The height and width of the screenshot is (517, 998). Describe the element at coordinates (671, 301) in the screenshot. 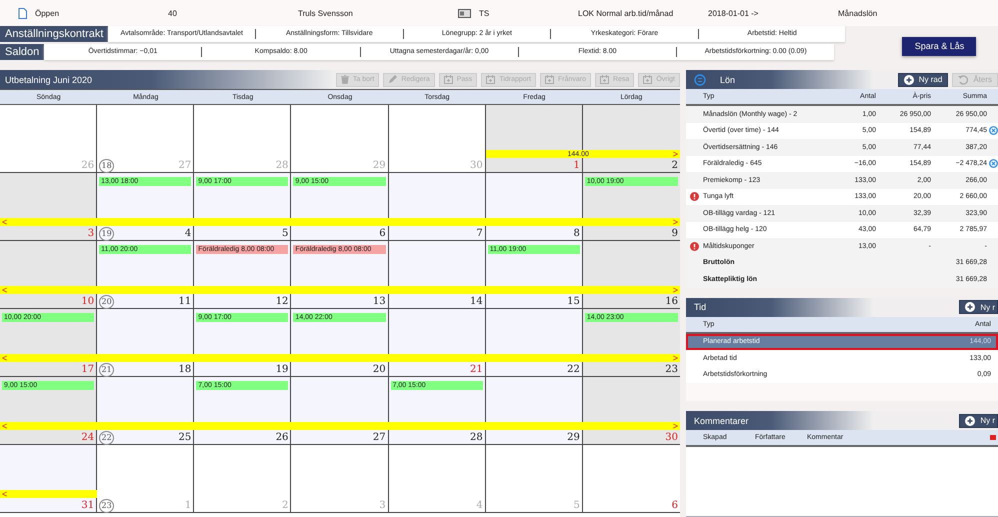

I see `day-number: 16` at that location.